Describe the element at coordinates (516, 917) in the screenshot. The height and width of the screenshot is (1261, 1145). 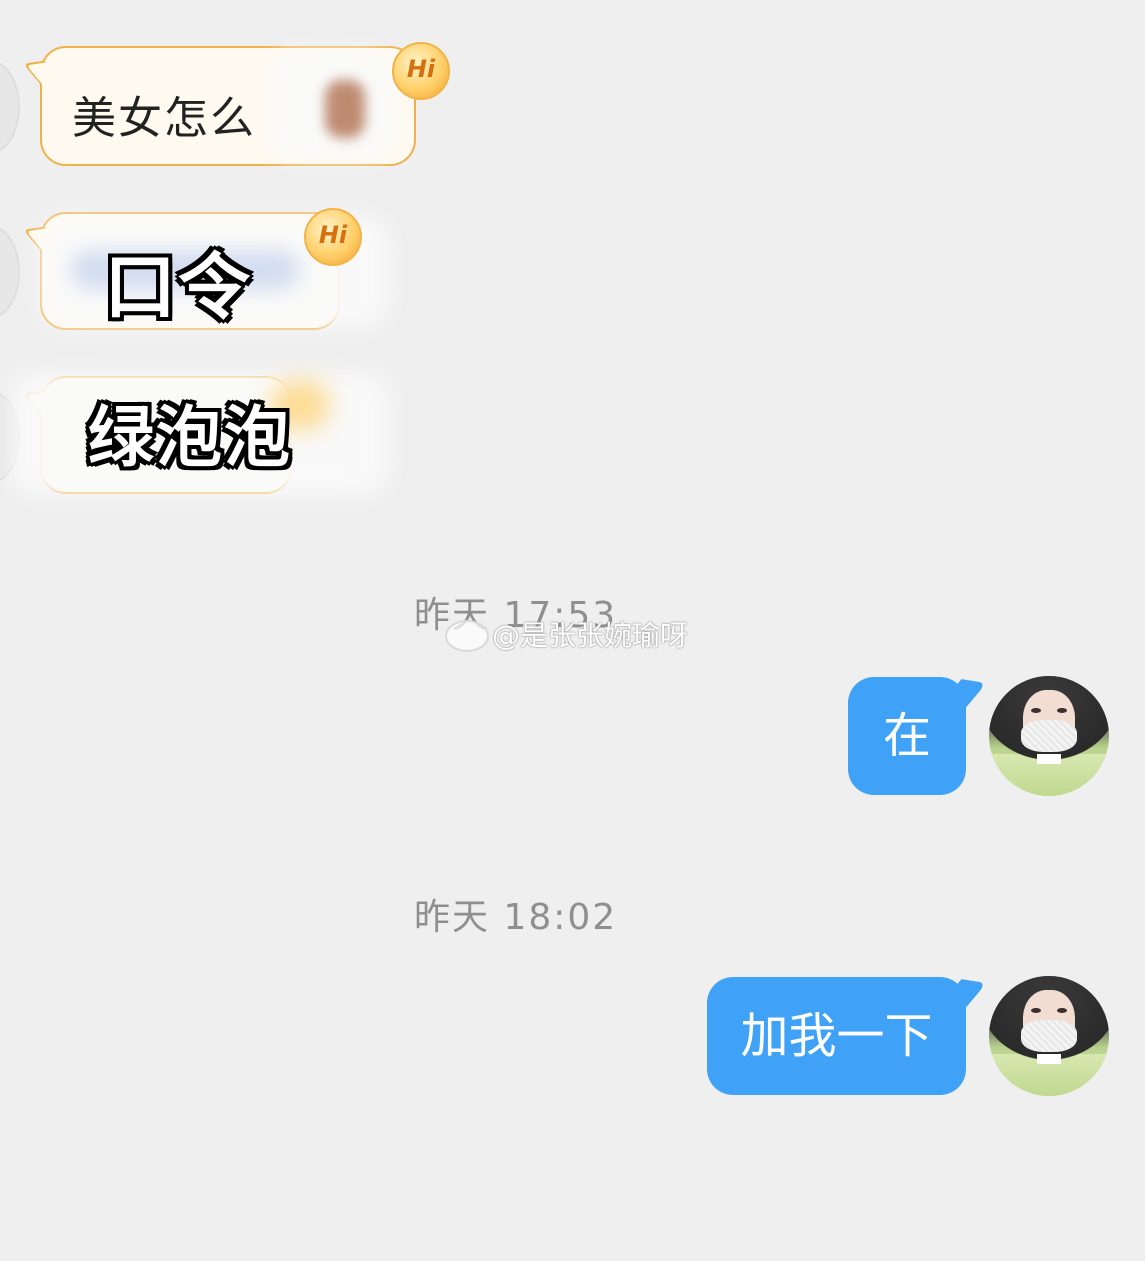
I see `timestamp: 昨天 18:02` at that location.